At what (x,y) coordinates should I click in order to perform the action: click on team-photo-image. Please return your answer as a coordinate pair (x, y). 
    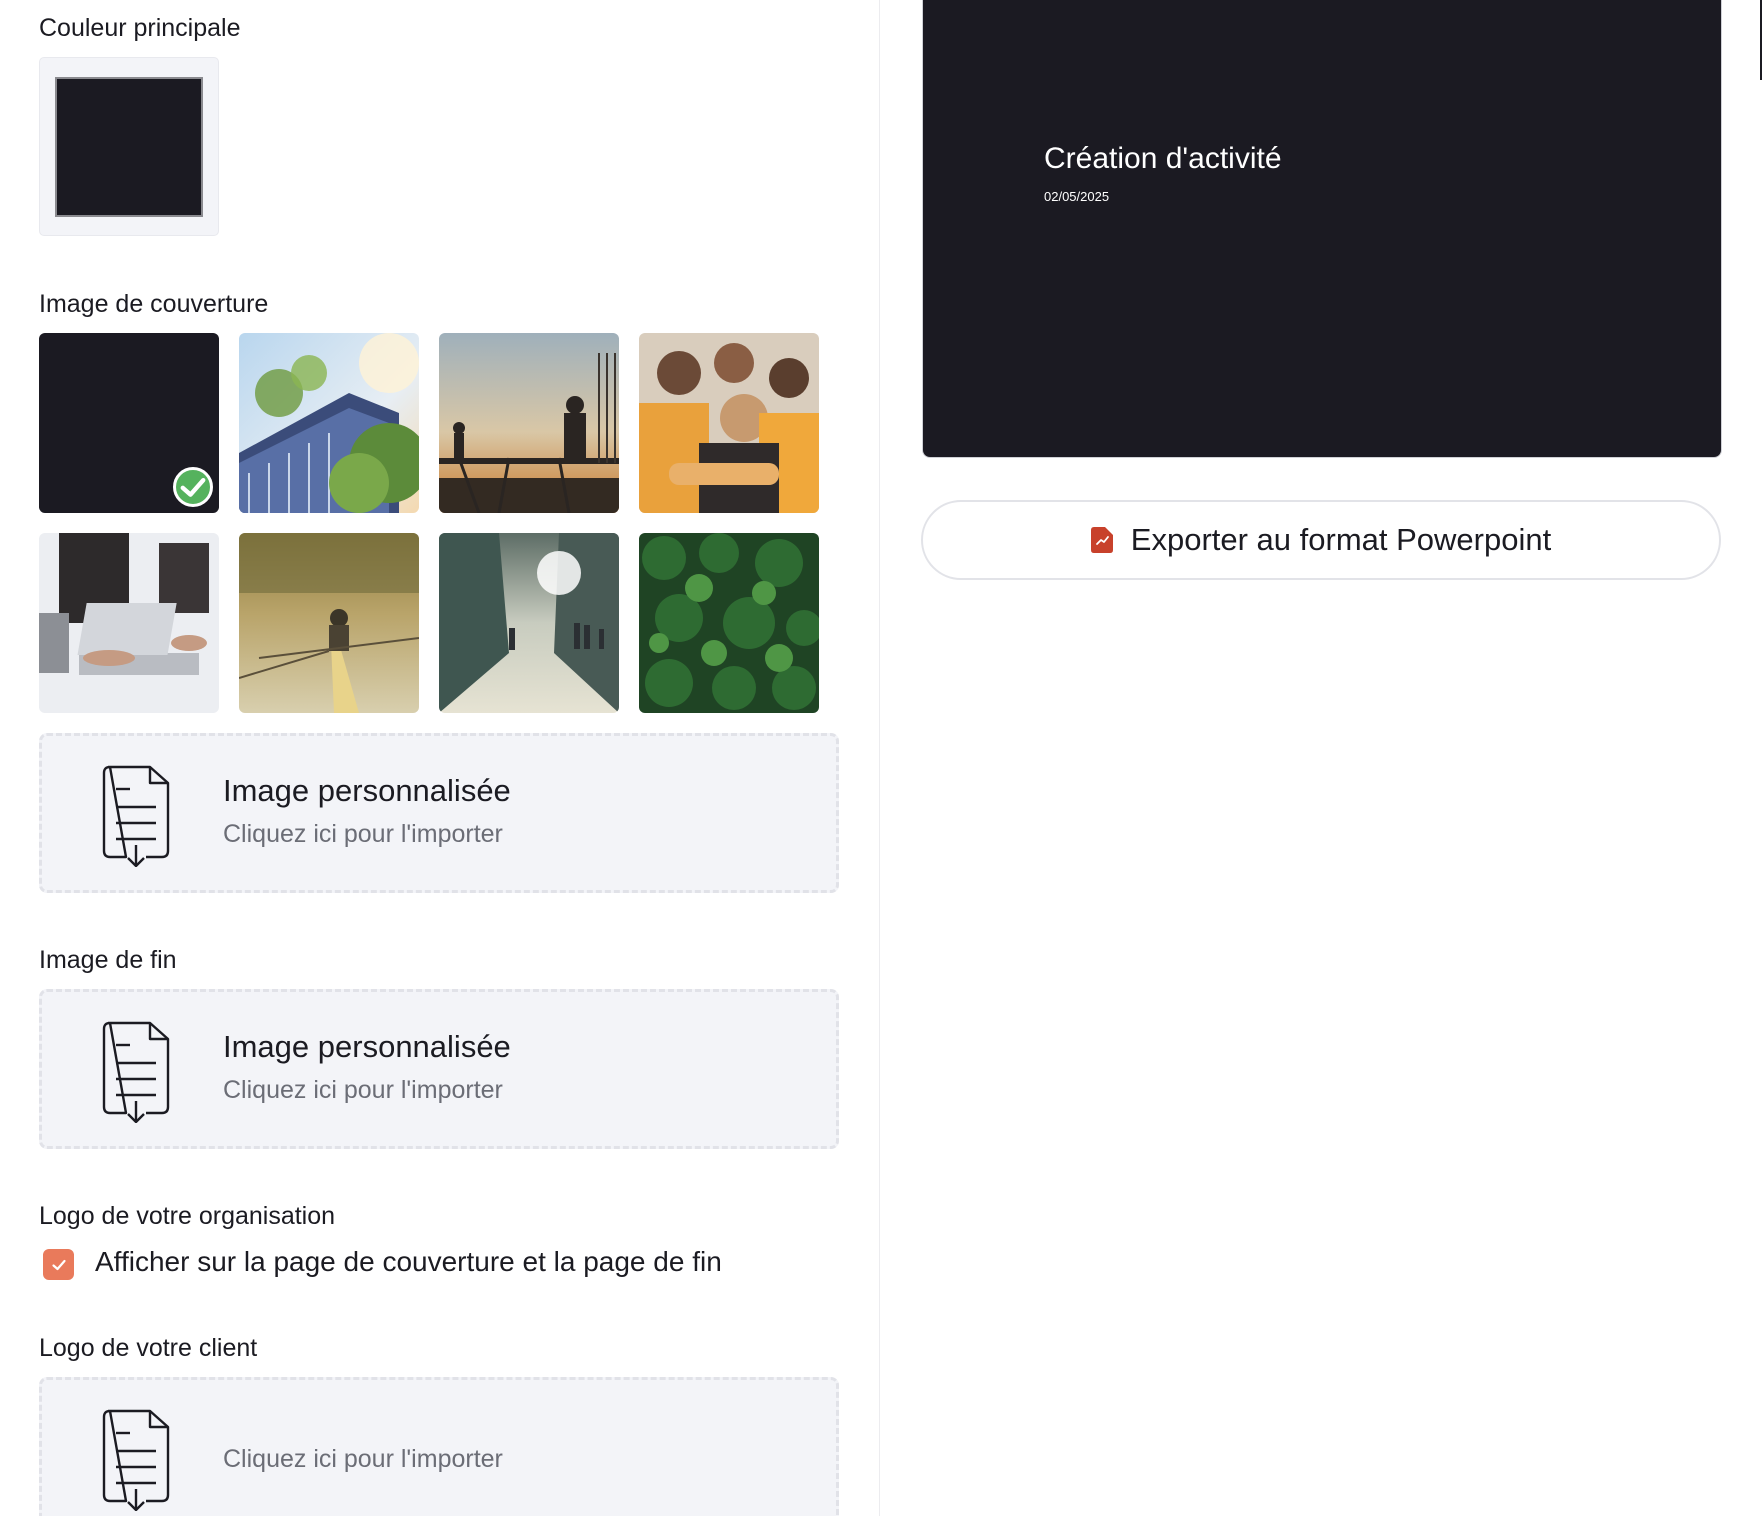
    Looking at the image, I should click on (729, 423).